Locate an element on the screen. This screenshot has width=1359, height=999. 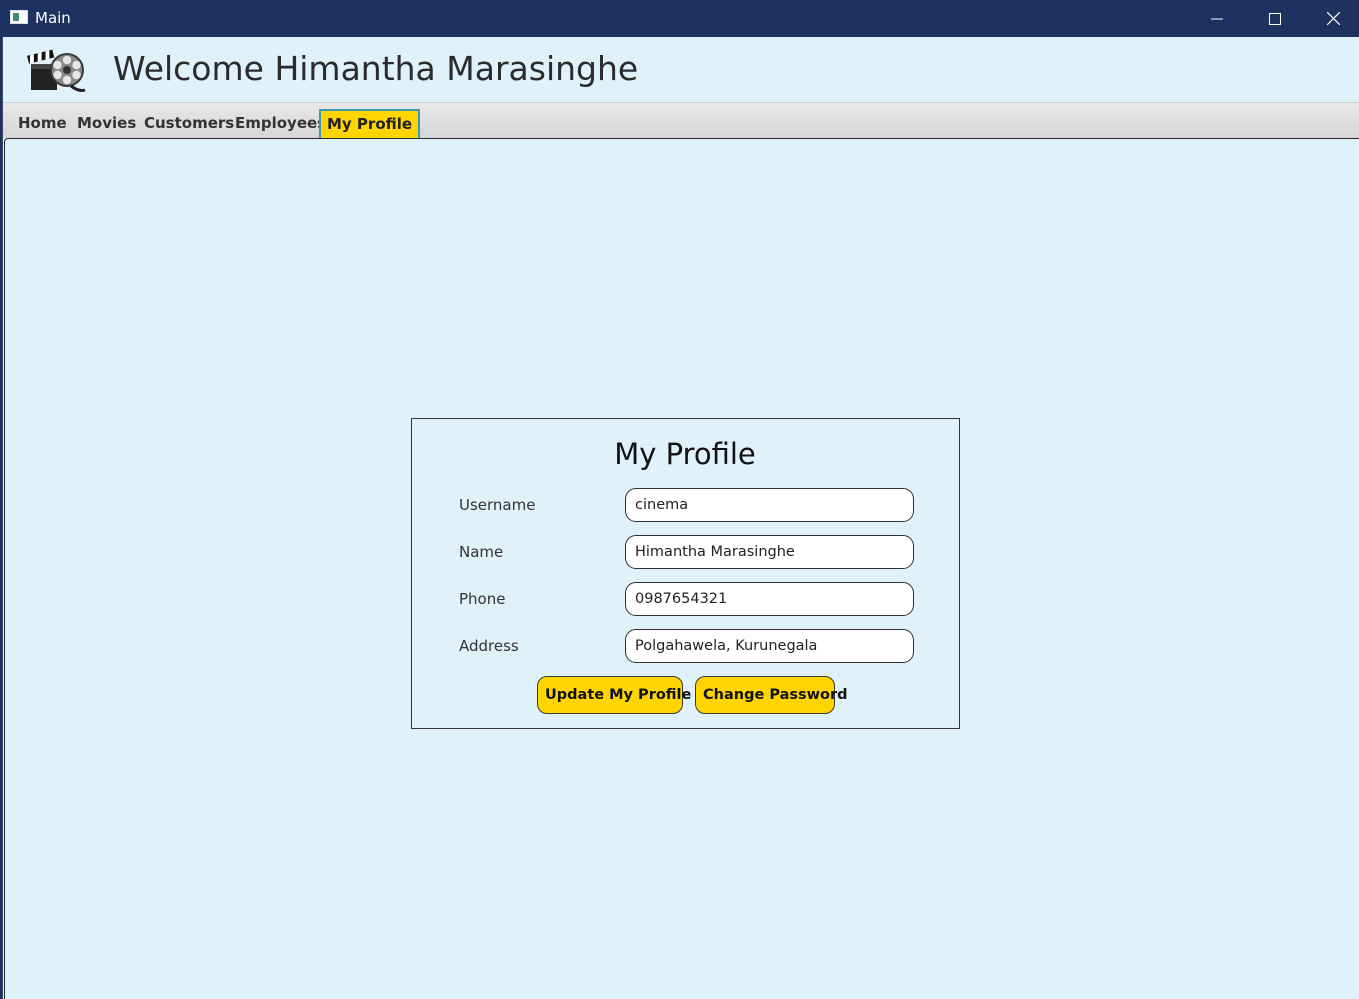
phone-label: Phone is located at coordinates (482, 599).